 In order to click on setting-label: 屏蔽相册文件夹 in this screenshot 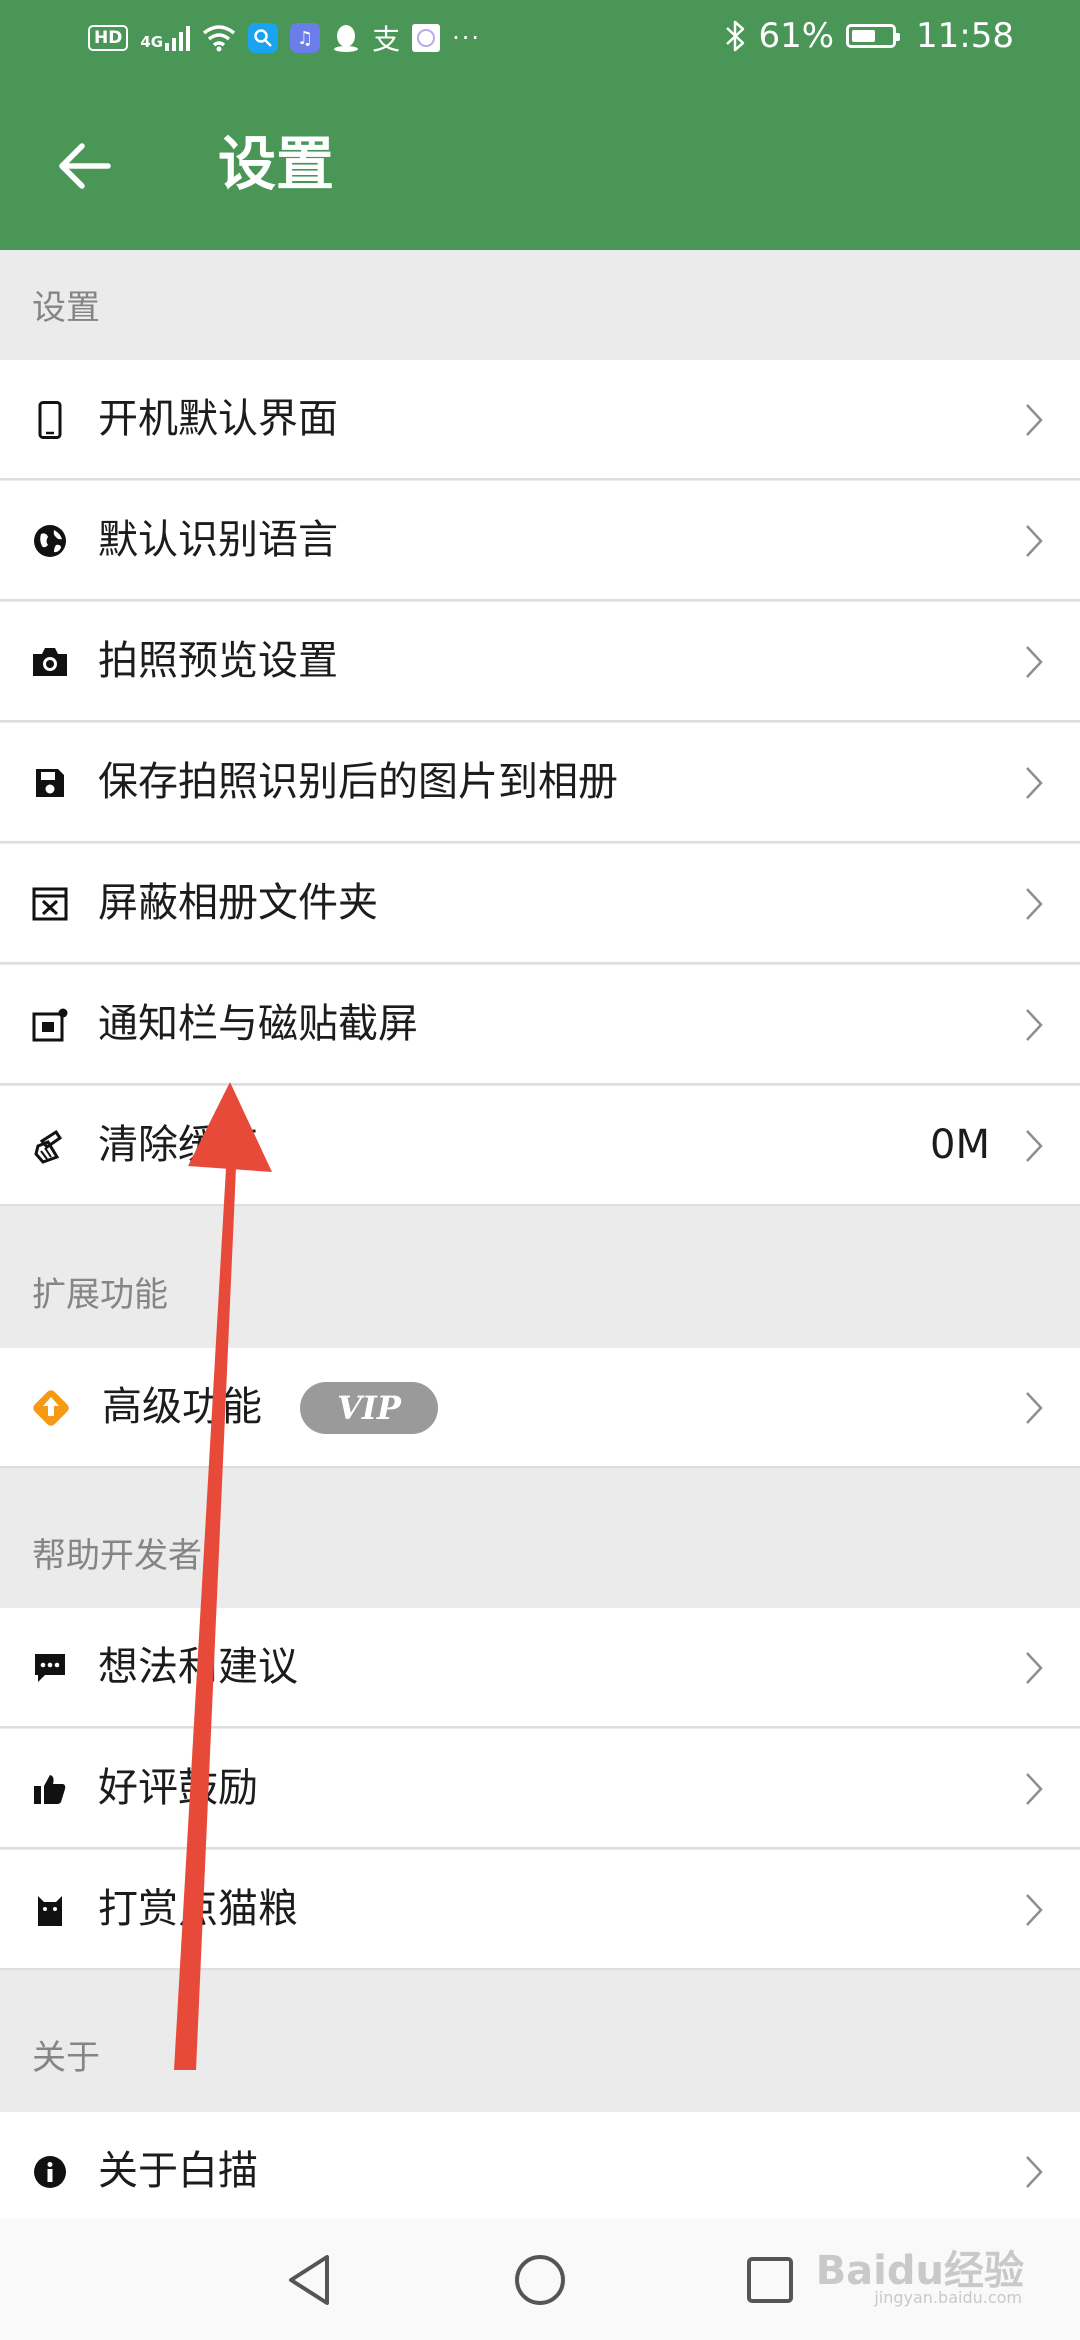, I will do `click(238, 903)`.